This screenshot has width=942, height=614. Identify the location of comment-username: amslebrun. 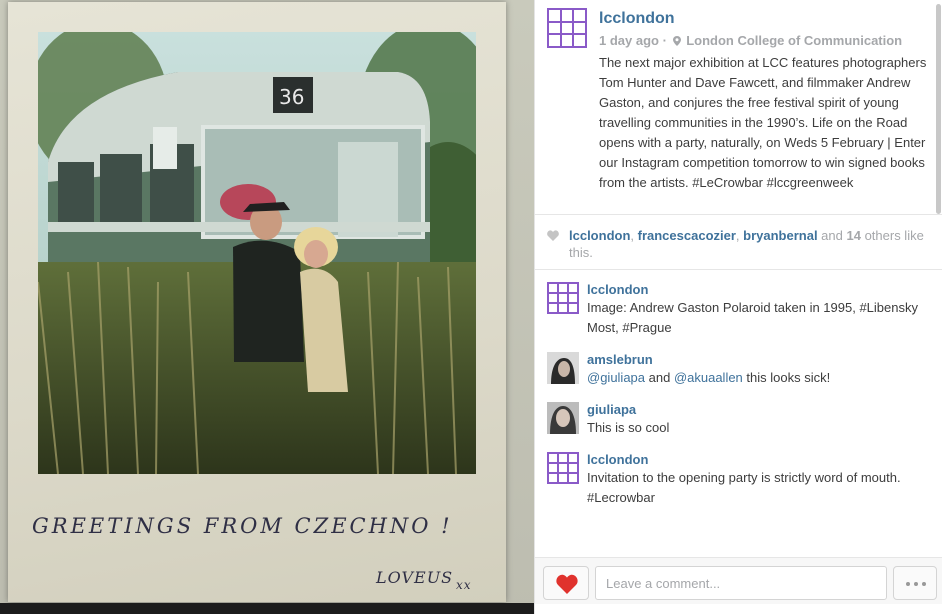
(762, 360).